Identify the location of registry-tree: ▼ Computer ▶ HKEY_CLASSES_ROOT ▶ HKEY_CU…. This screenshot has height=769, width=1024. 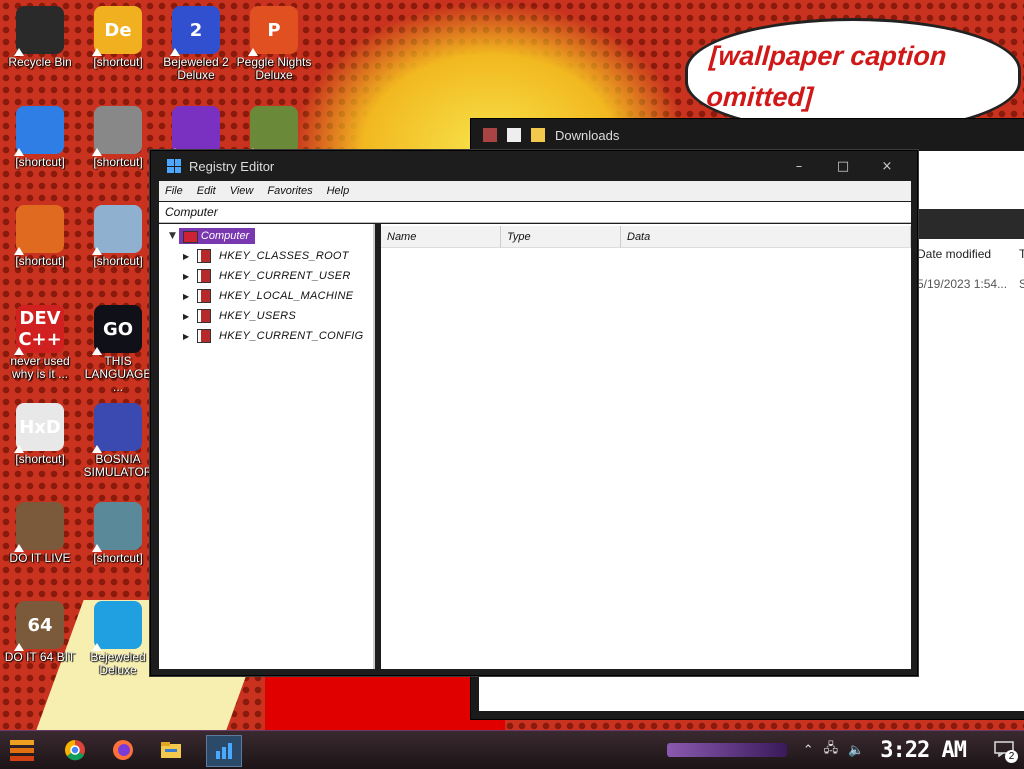
(267, 446).